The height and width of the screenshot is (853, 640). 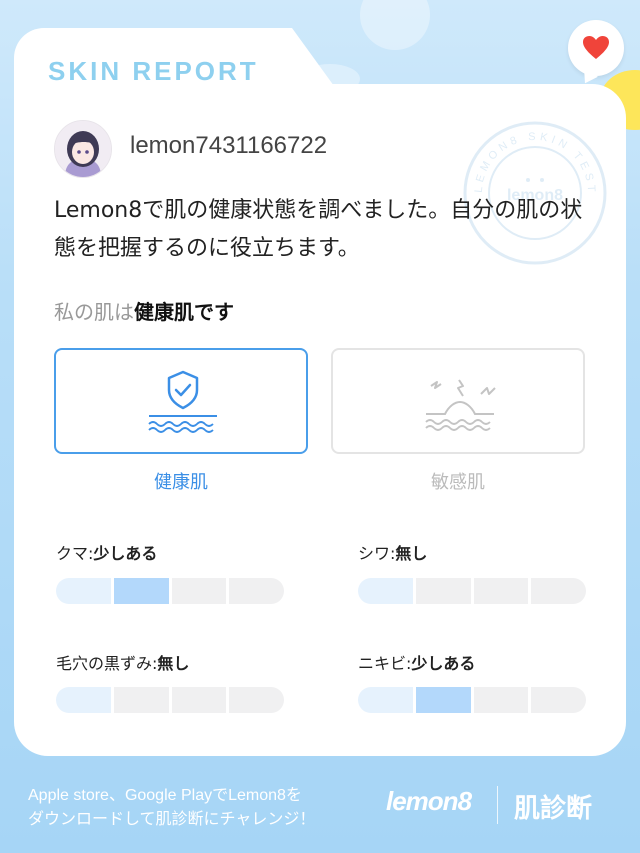 I want to click on report-title: SKIN REPORT, so click(x=153, y=71).